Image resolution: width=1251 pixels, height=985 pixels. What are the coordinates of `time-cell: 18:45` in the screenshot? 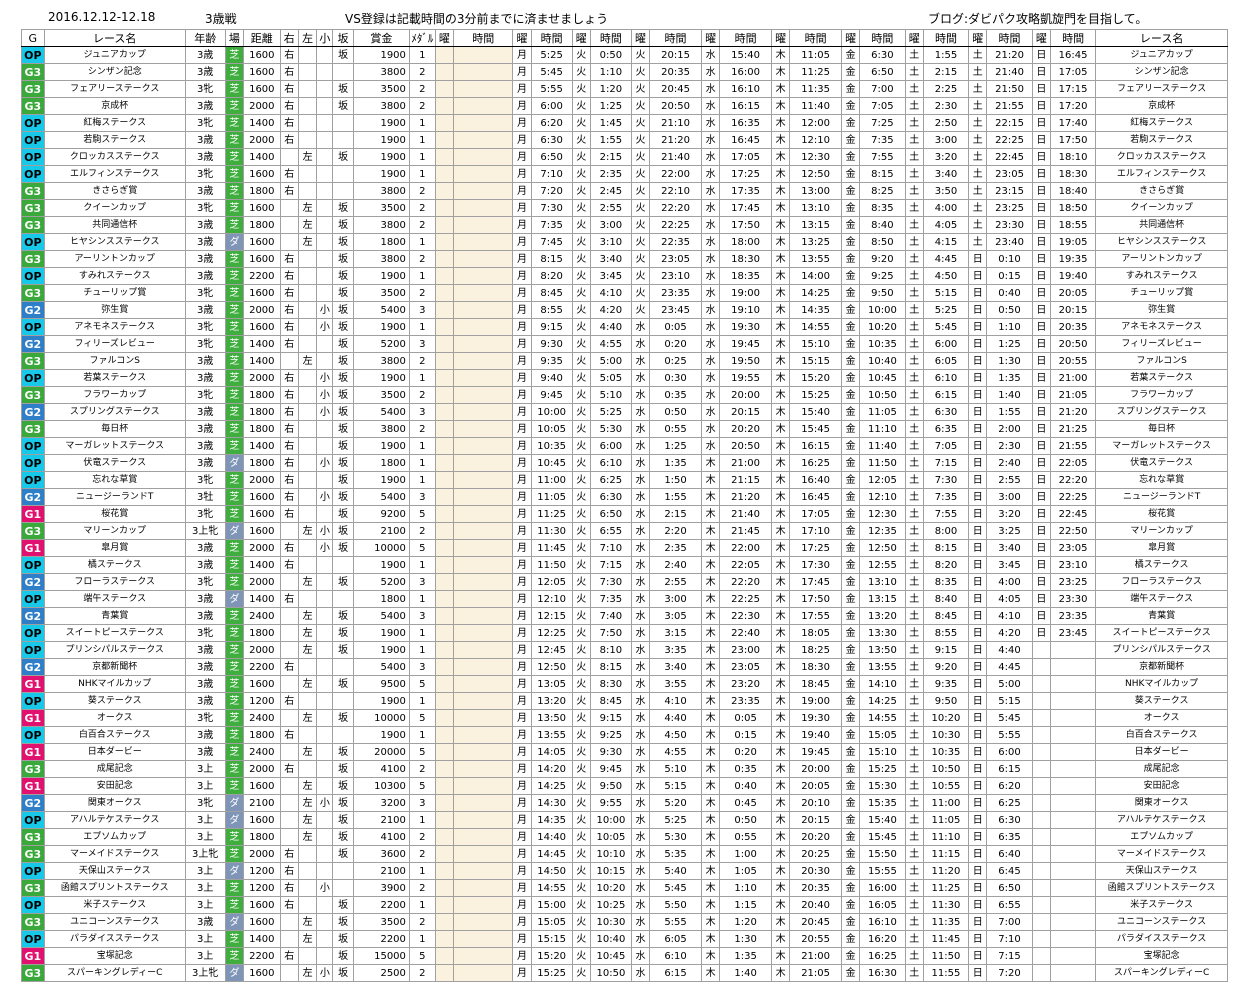 It's located at (815, 684).